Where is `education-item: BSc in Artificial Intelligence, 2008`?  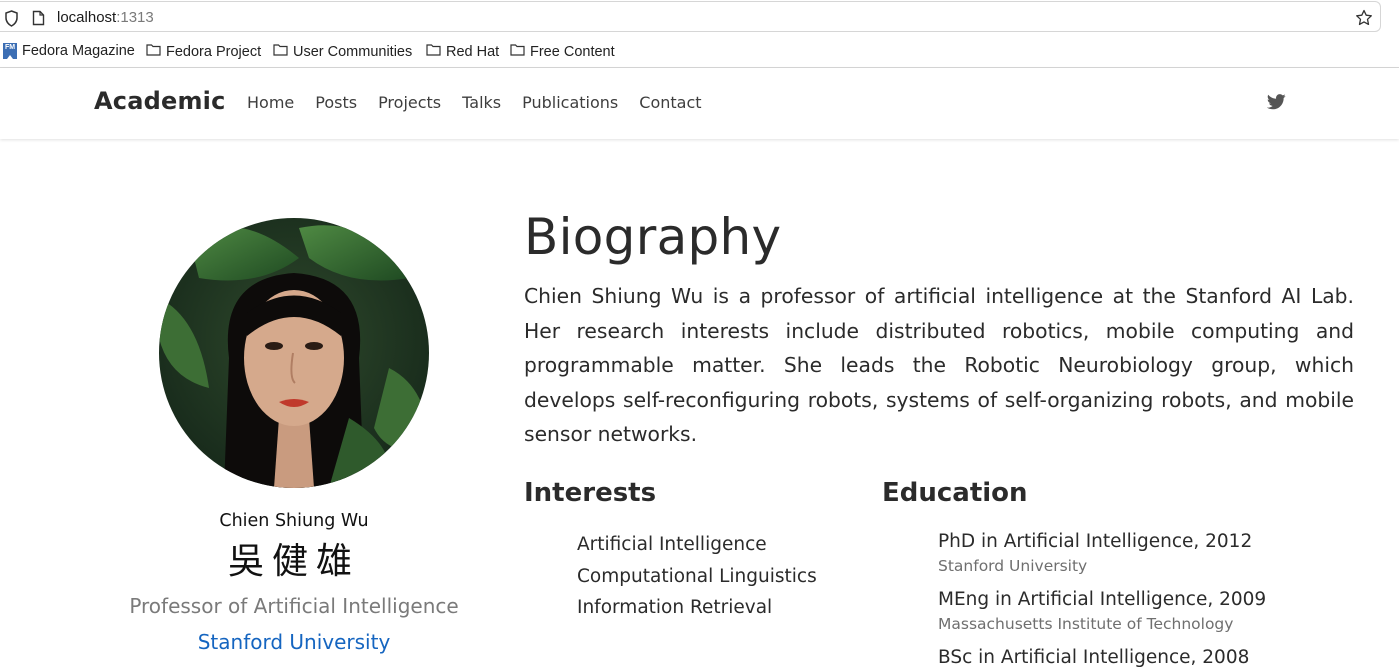
education-item: BSc in Artificial Intelligence, 2008 is located at coordinates (1102, 657).